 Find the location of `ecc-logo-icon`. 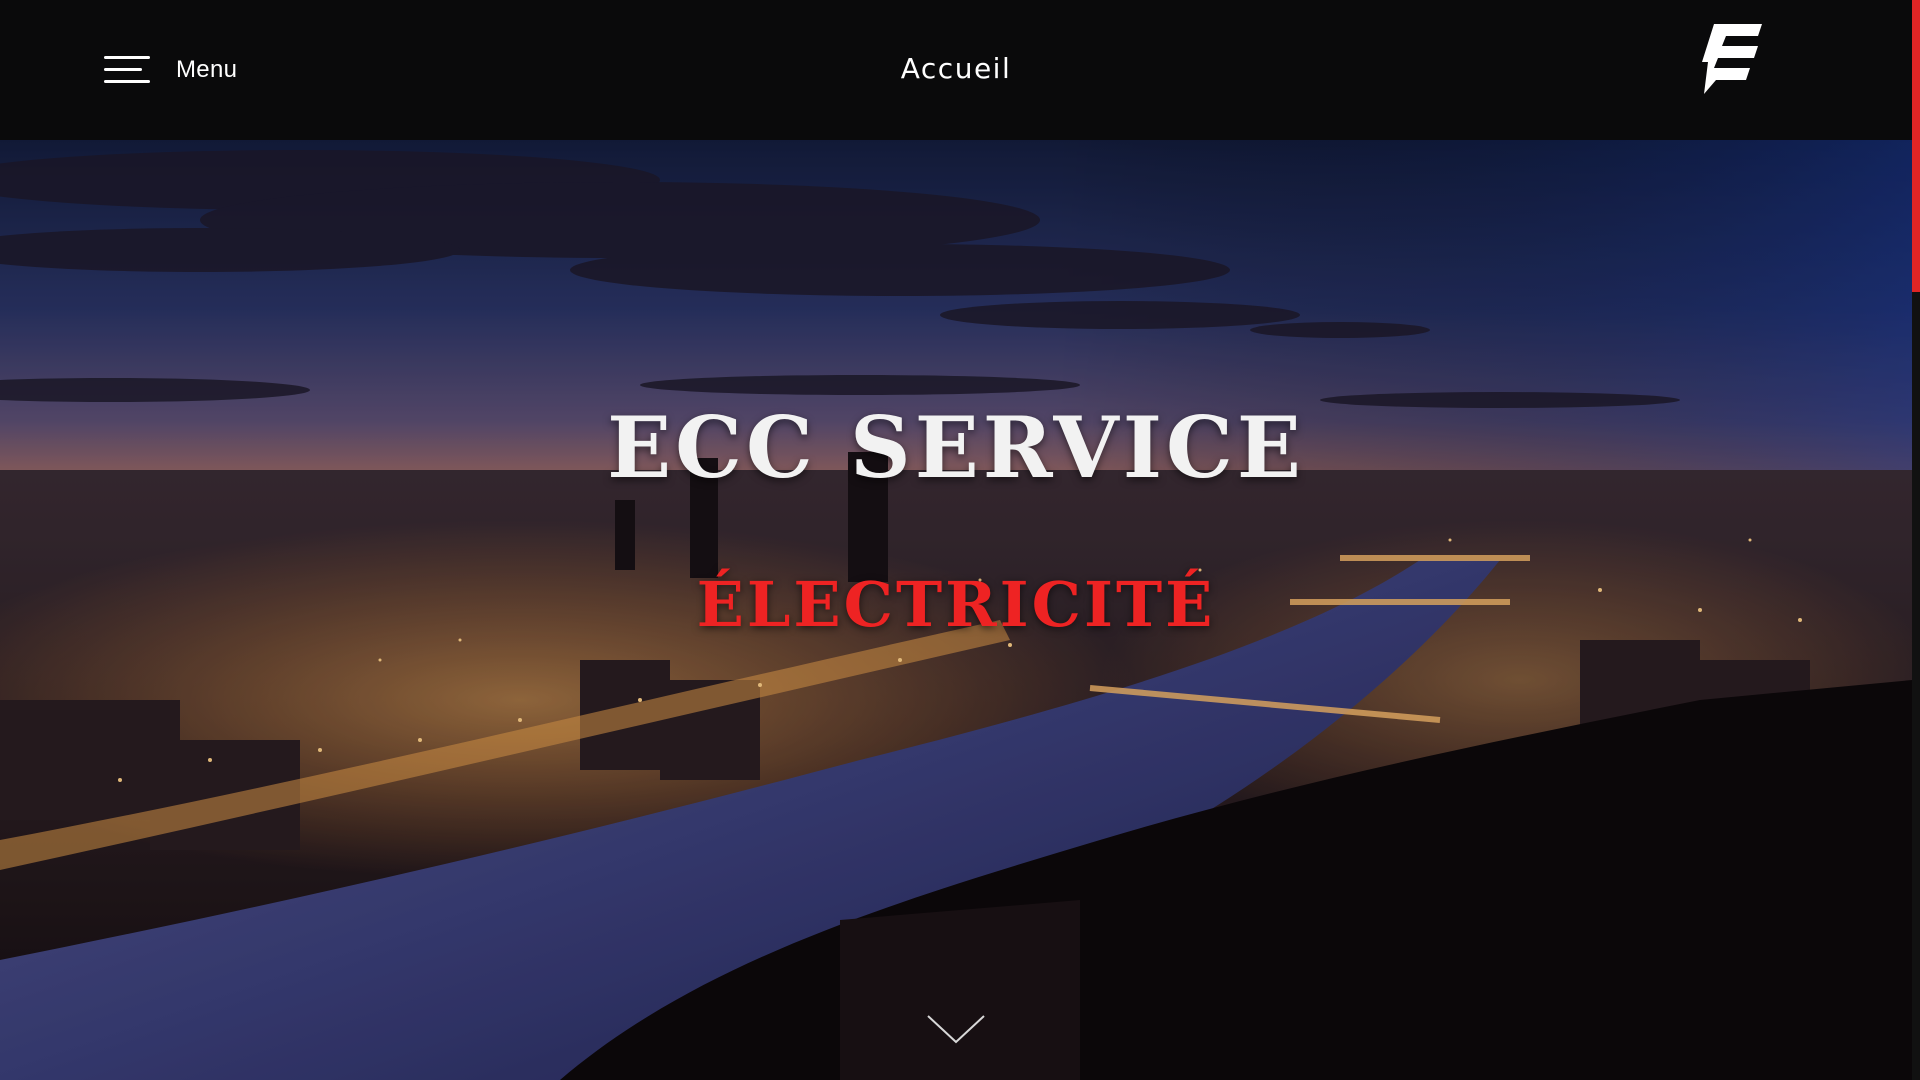

ecc-logo-icon is located at coordinates (1732, 58).